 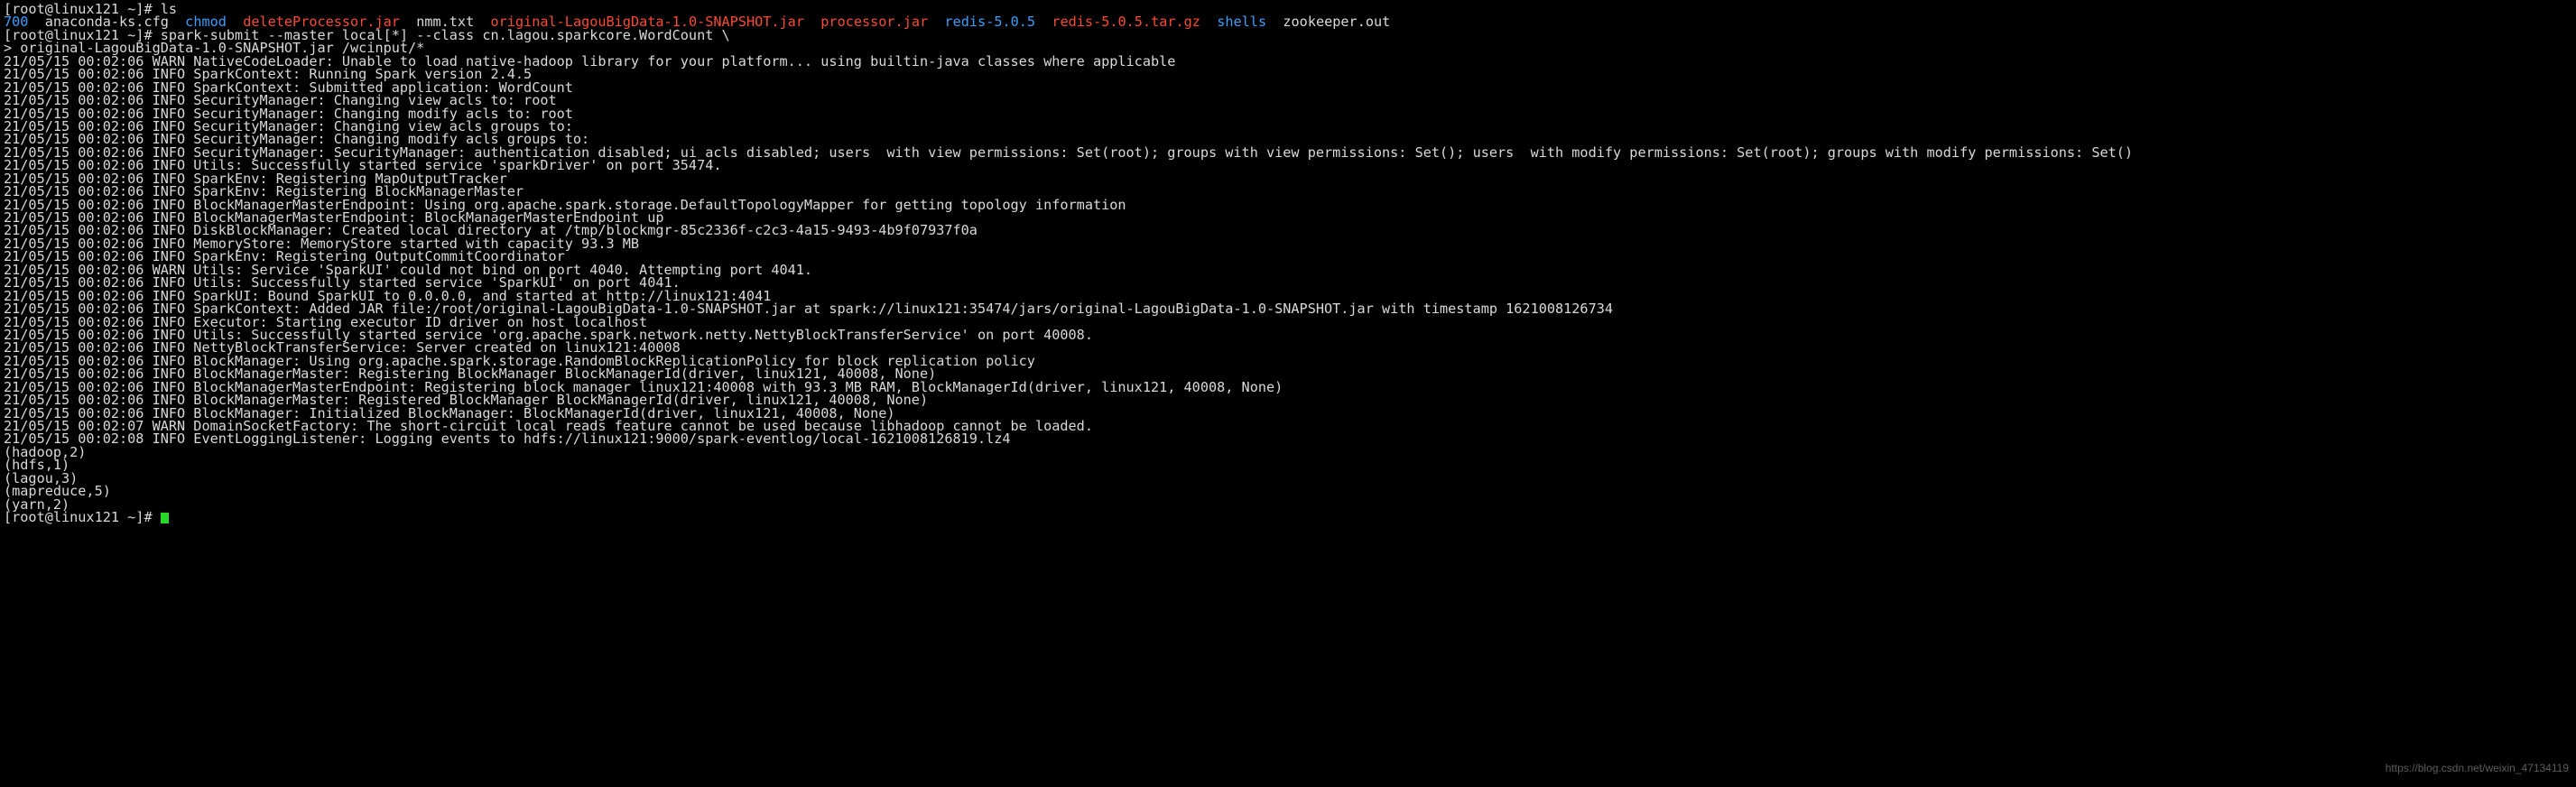 I want to click on terminal-line: [root@linux121 ~]#, so click(x=1288, y=517).